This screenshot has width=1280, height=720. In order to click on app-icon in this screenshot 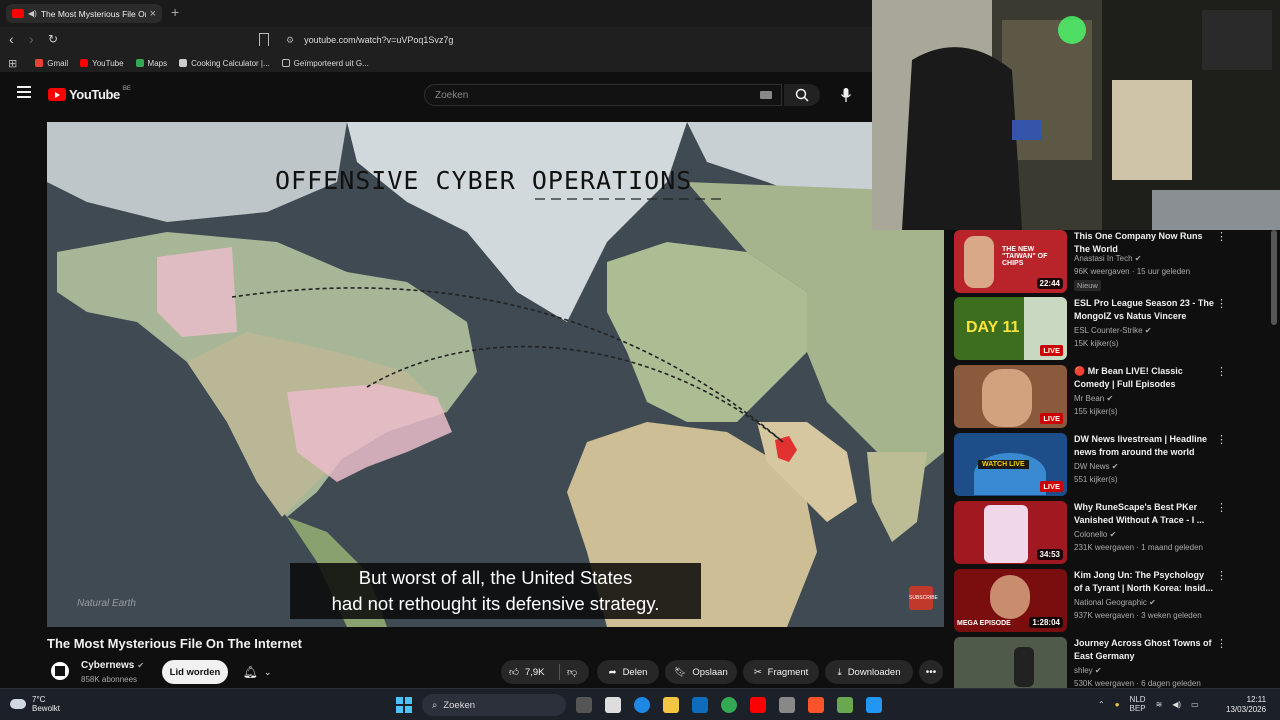, I will do `click(845, 705)`.